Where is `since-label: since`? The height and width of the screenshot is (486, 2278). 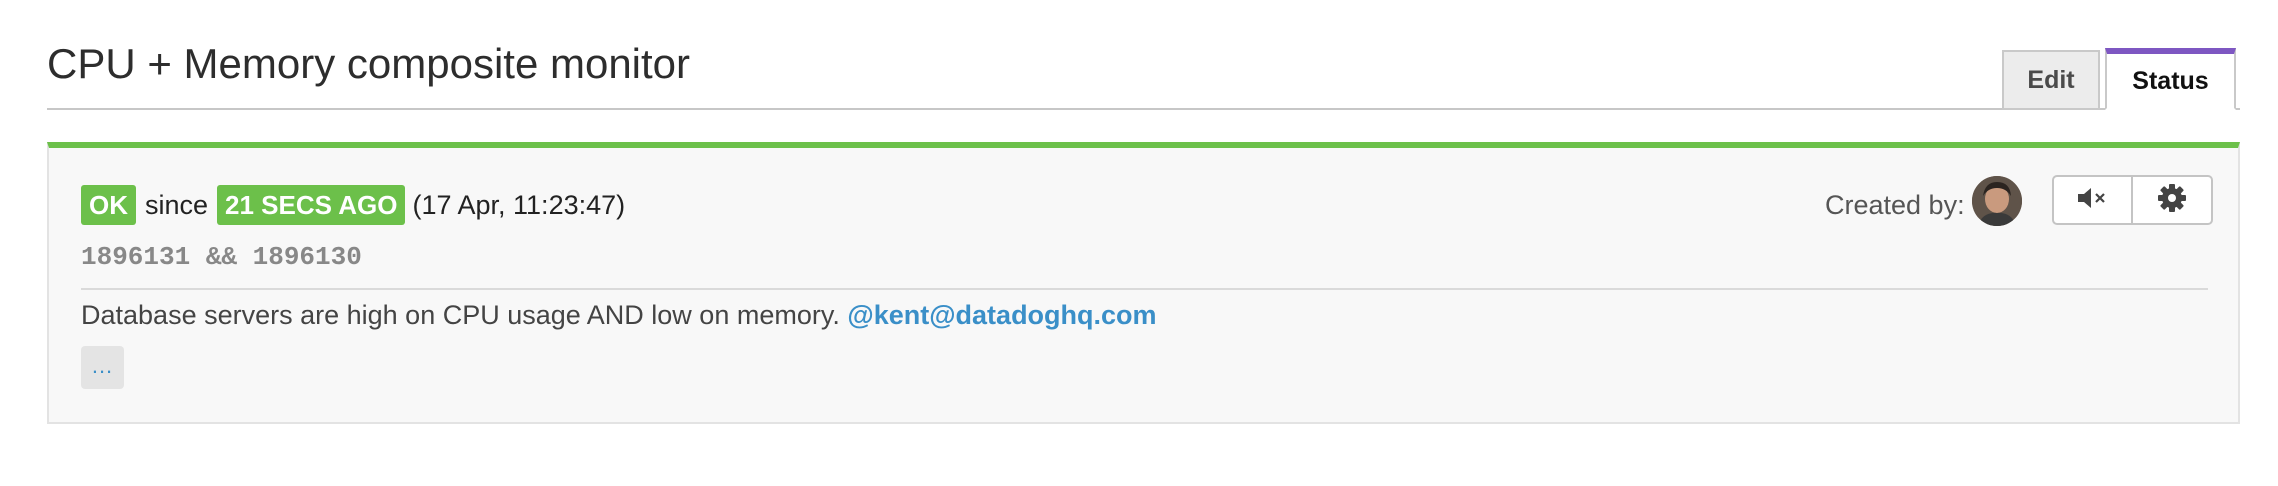 since-label: since is located at coordinates (177, 204).